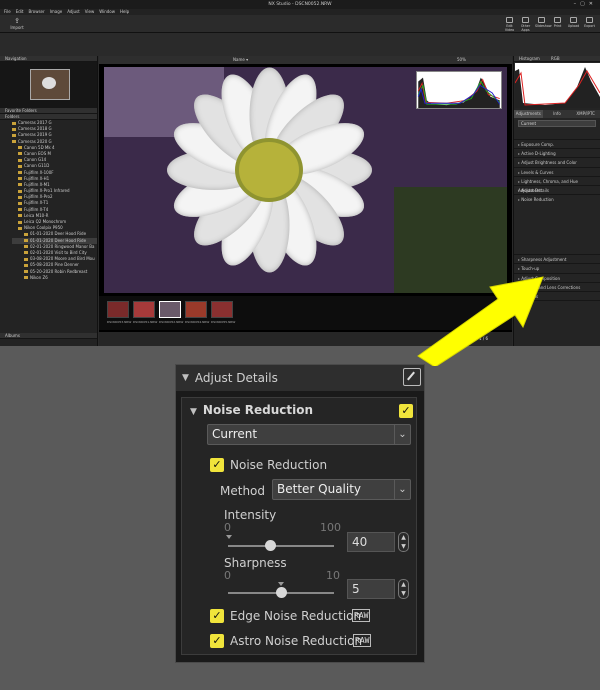 The image size is (600, 690). Describe the element at coordinates (62, 246) in the screenshot. I see `folder-label: 02-01-2020 Ringwood Manor Ba` at that location.